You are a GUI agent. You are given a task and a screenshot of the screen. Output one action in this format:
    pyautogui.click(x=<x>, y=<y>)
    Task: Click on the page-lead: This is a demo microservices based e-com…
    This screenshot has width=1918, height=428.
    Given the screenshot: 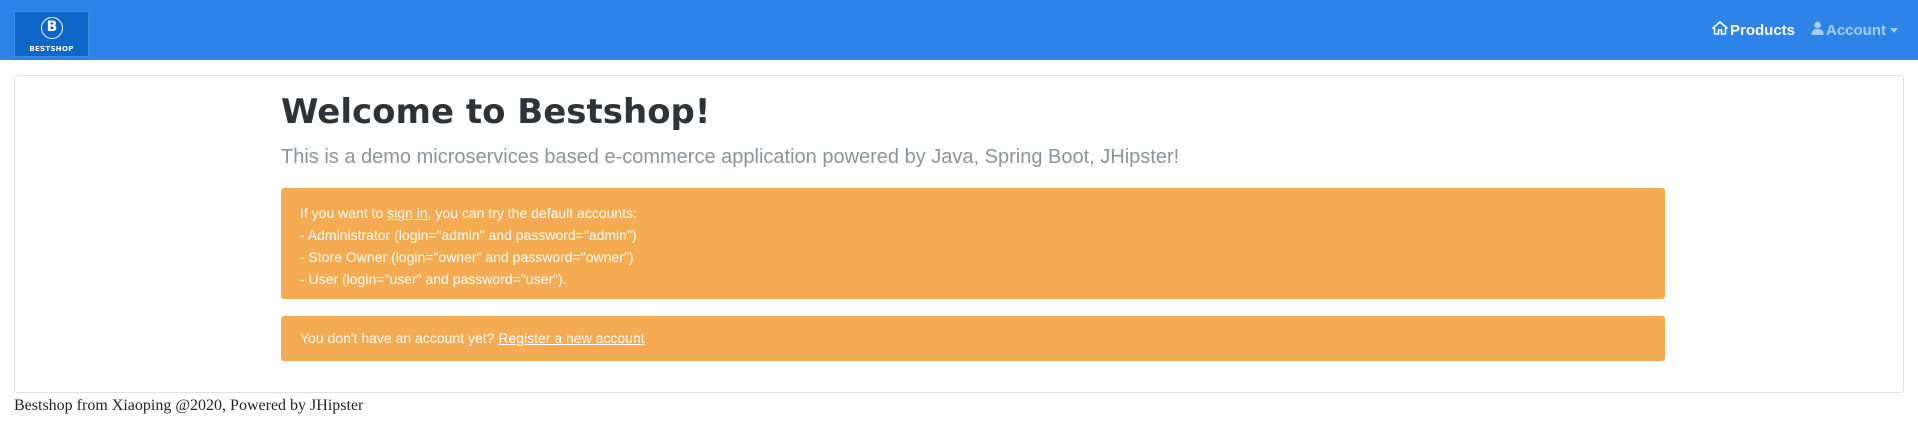 What is the action you would take?
    pyautogui.click(x=730, y=157)
    